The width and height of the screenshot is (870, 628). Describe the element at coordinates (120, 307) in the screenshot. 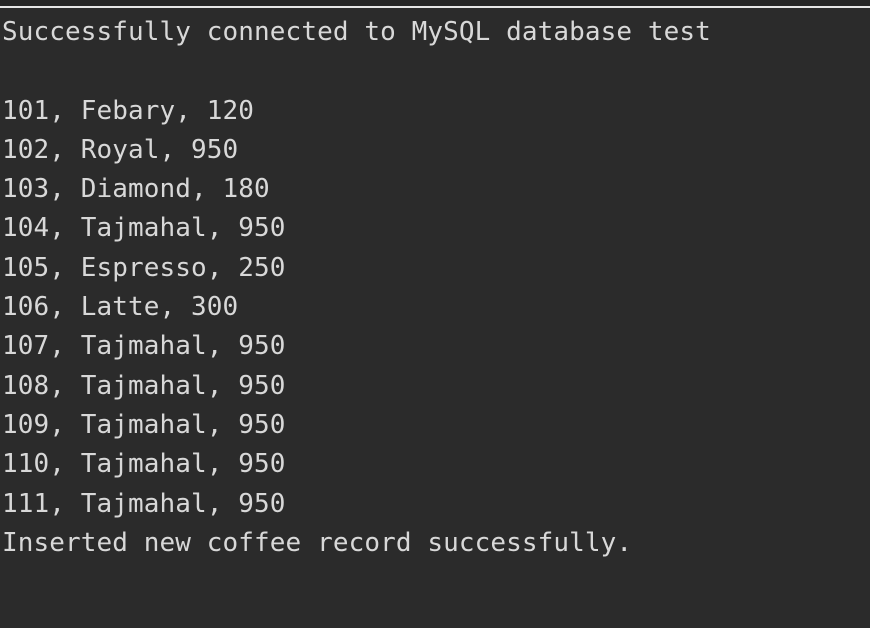

I see `coffee-record-row: 106, Latte, 300` at that location.